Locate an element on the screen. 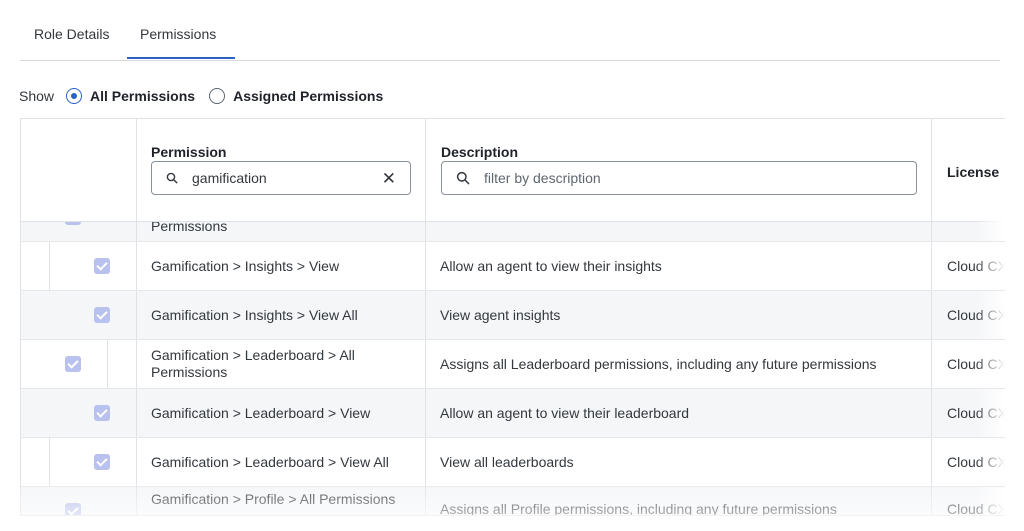  permission-description: View agent insights is located at coordinates (500, 315).